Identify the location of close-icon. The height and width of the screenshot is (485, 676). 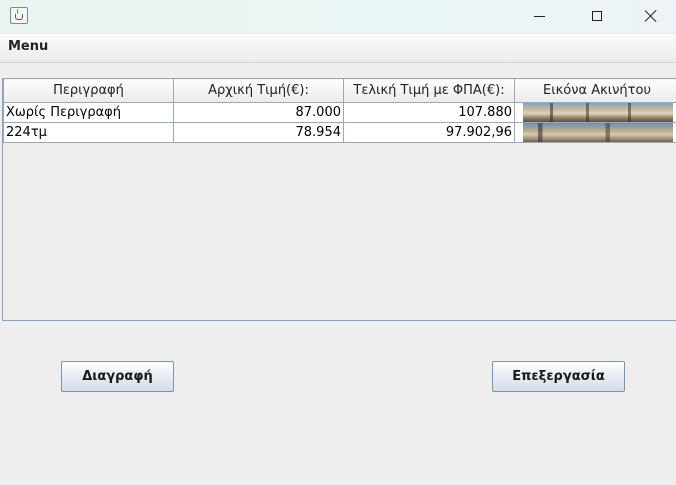
(651, 16).